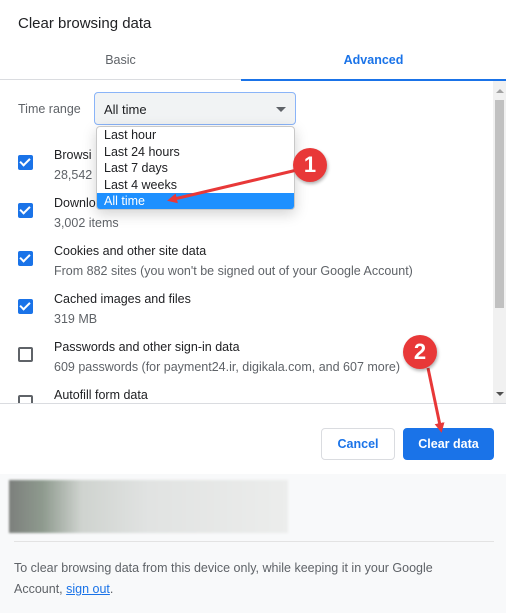  I want to click on option-label: Autofill form data, so click(101, 395).